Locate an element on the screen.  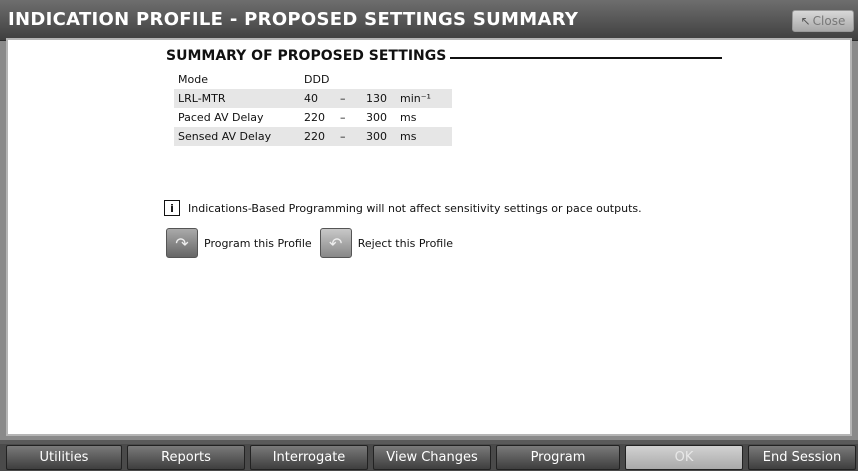
close-button: ↖ Close is located at coordinates (823, 21).